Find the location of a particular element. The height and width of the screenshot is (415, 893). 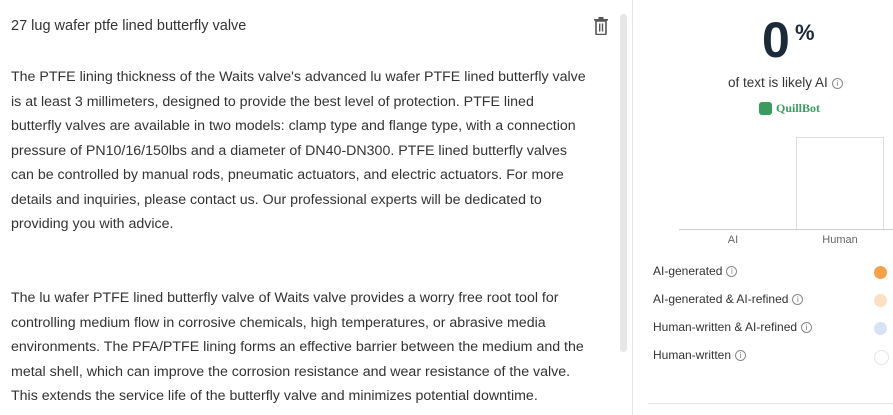

legend-item: AI-generated & AI-refined i is located at coordinates (773, 306).